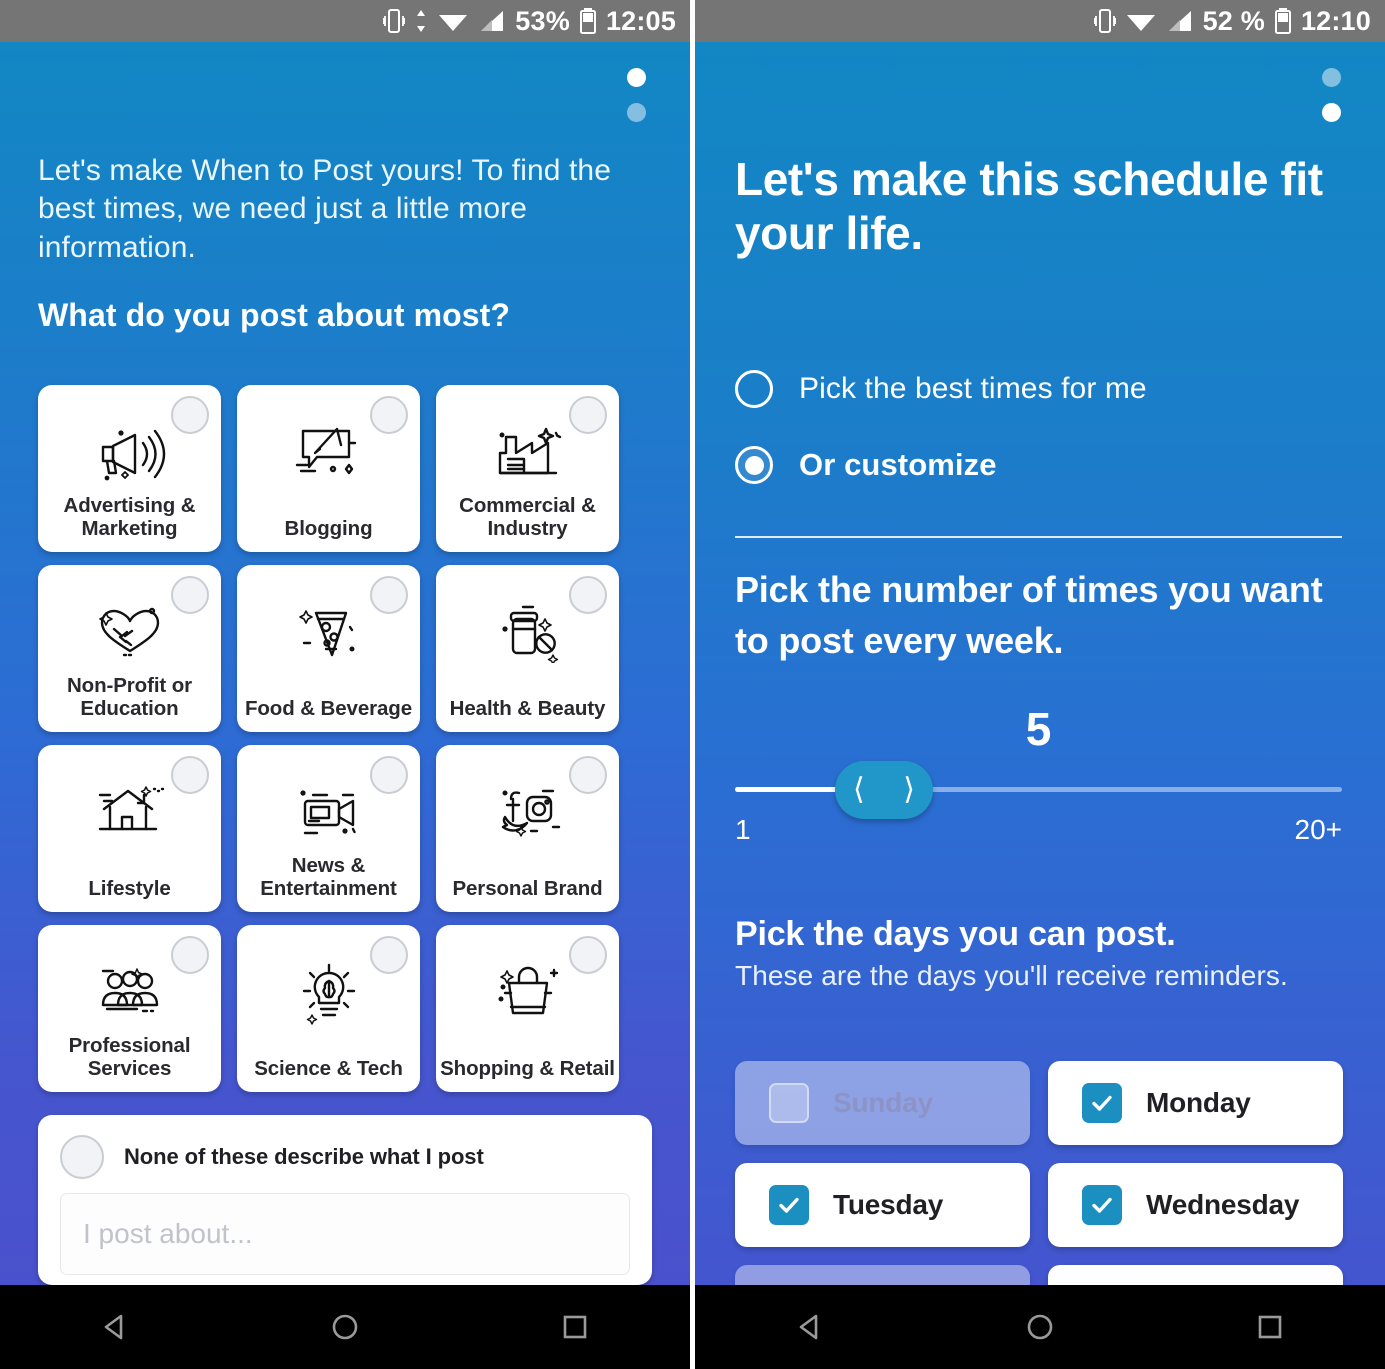 The width and height of the screenshot is (1385, 1369). Describe the element at coordinates (743, 829) in the screenshot. I see `slider-min-label: 1` at that location.